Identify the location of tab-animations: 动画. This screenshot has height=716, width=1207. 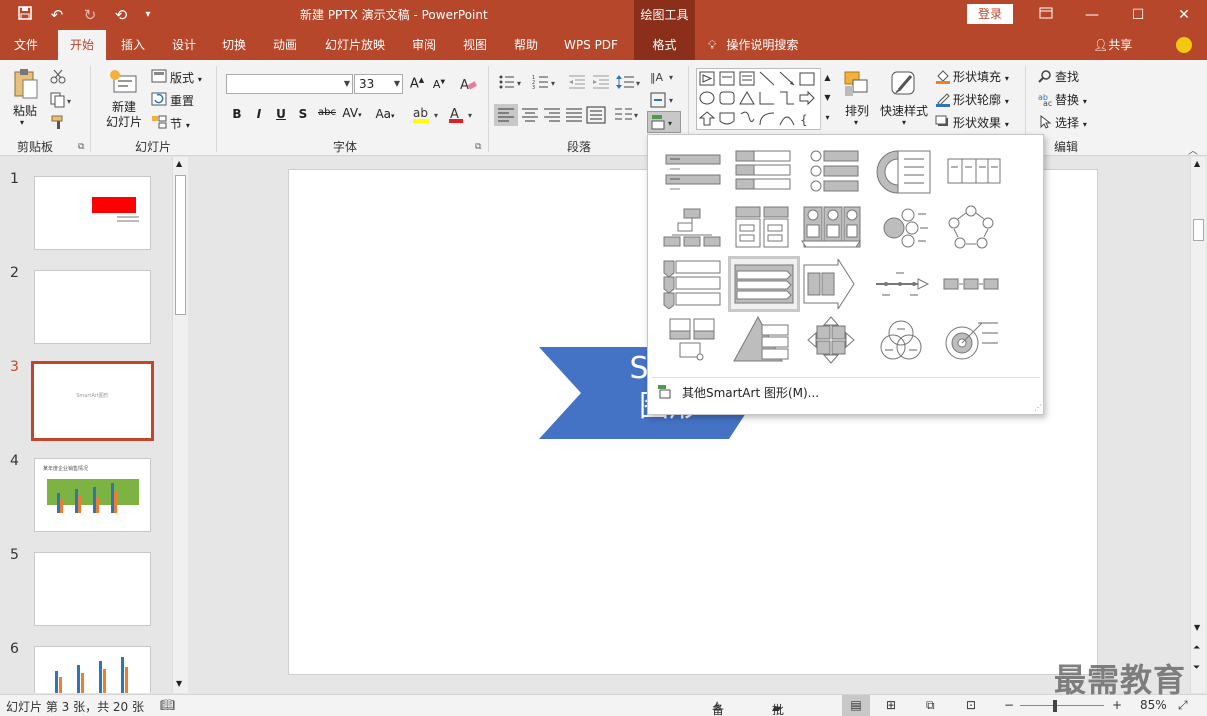
(285, 45).